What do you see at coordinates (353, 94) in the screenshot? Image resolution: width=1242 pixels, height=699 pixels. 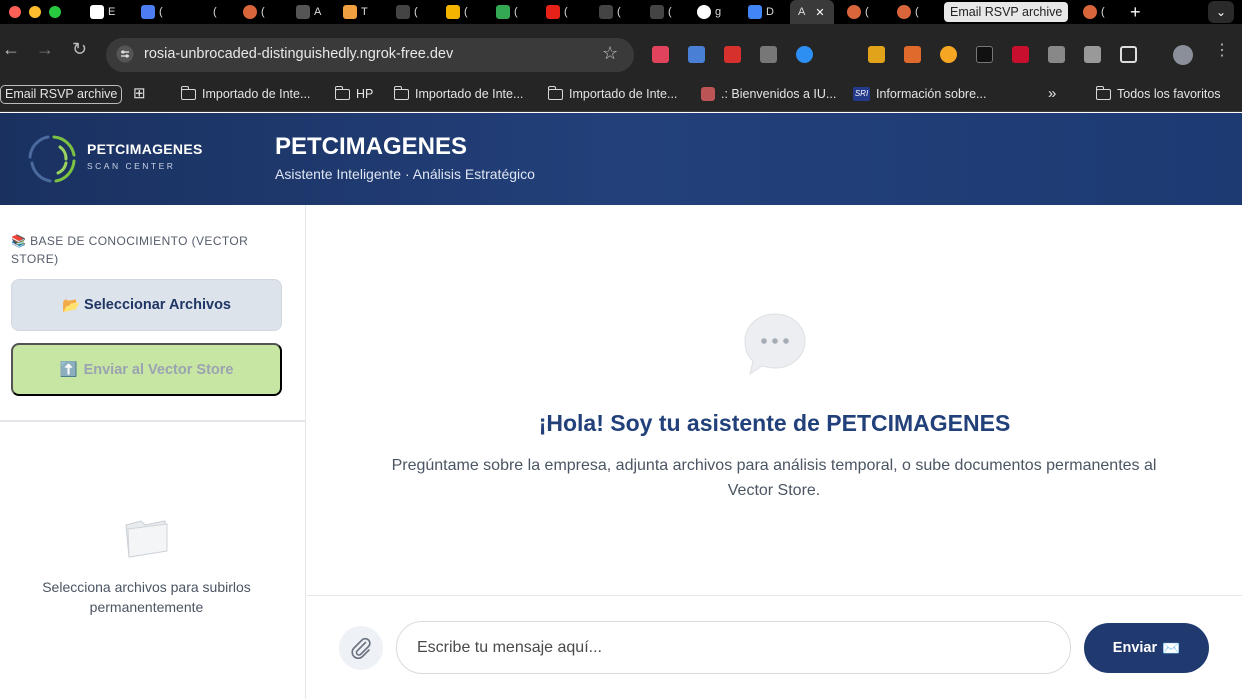 I see `bookmark-folder: HP` at bounding box center [353, 94].